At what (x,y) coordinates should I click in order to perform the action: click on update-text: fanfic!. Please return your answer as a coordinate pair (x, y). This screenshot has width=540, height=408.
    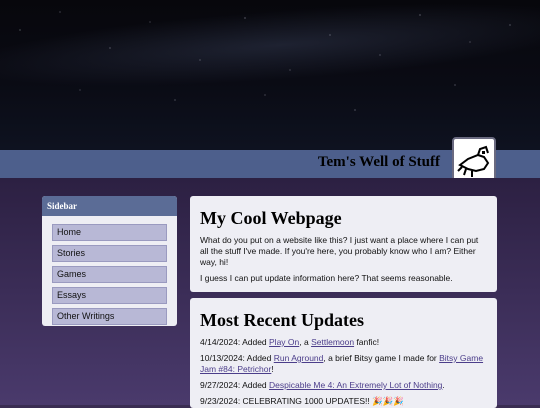
    Looking at the image, I should click on (367, 342).